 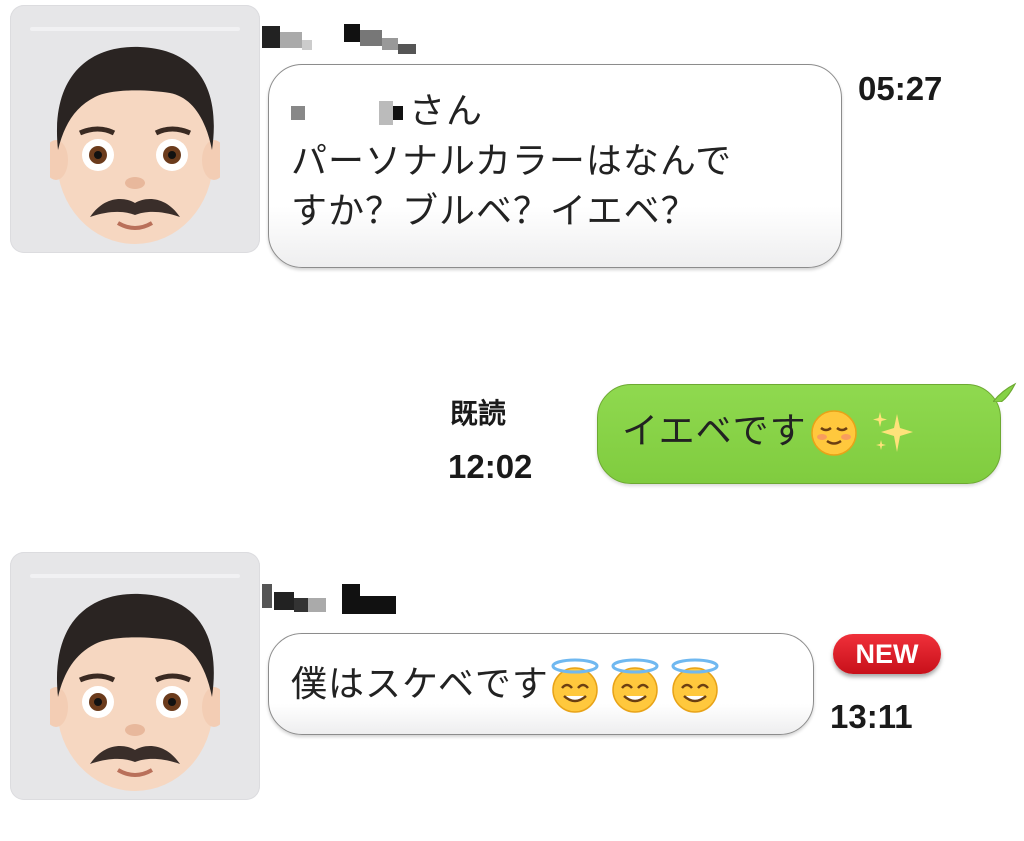 I want to click on read-receipt: 既読, so click(x=478, y=413).